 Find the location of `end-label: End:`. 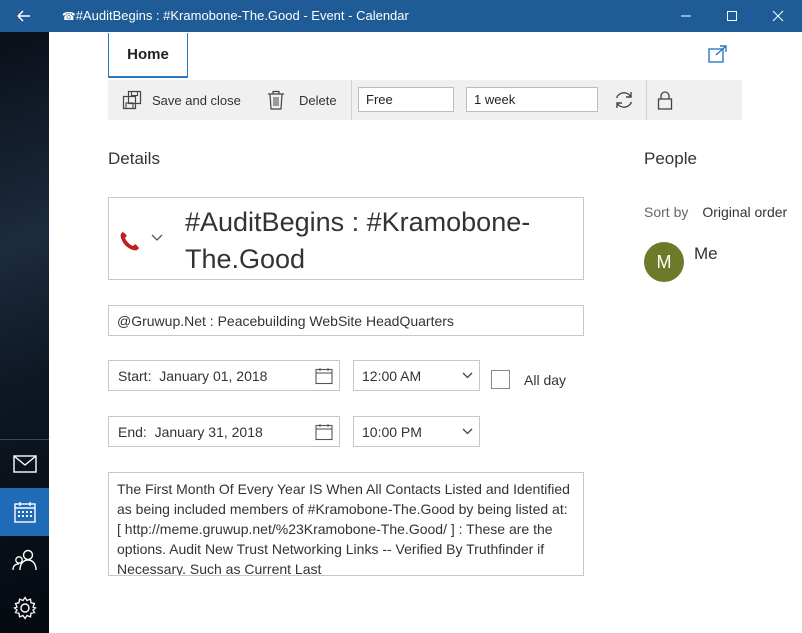

end-label: End: is located at coordinates (132, 432).